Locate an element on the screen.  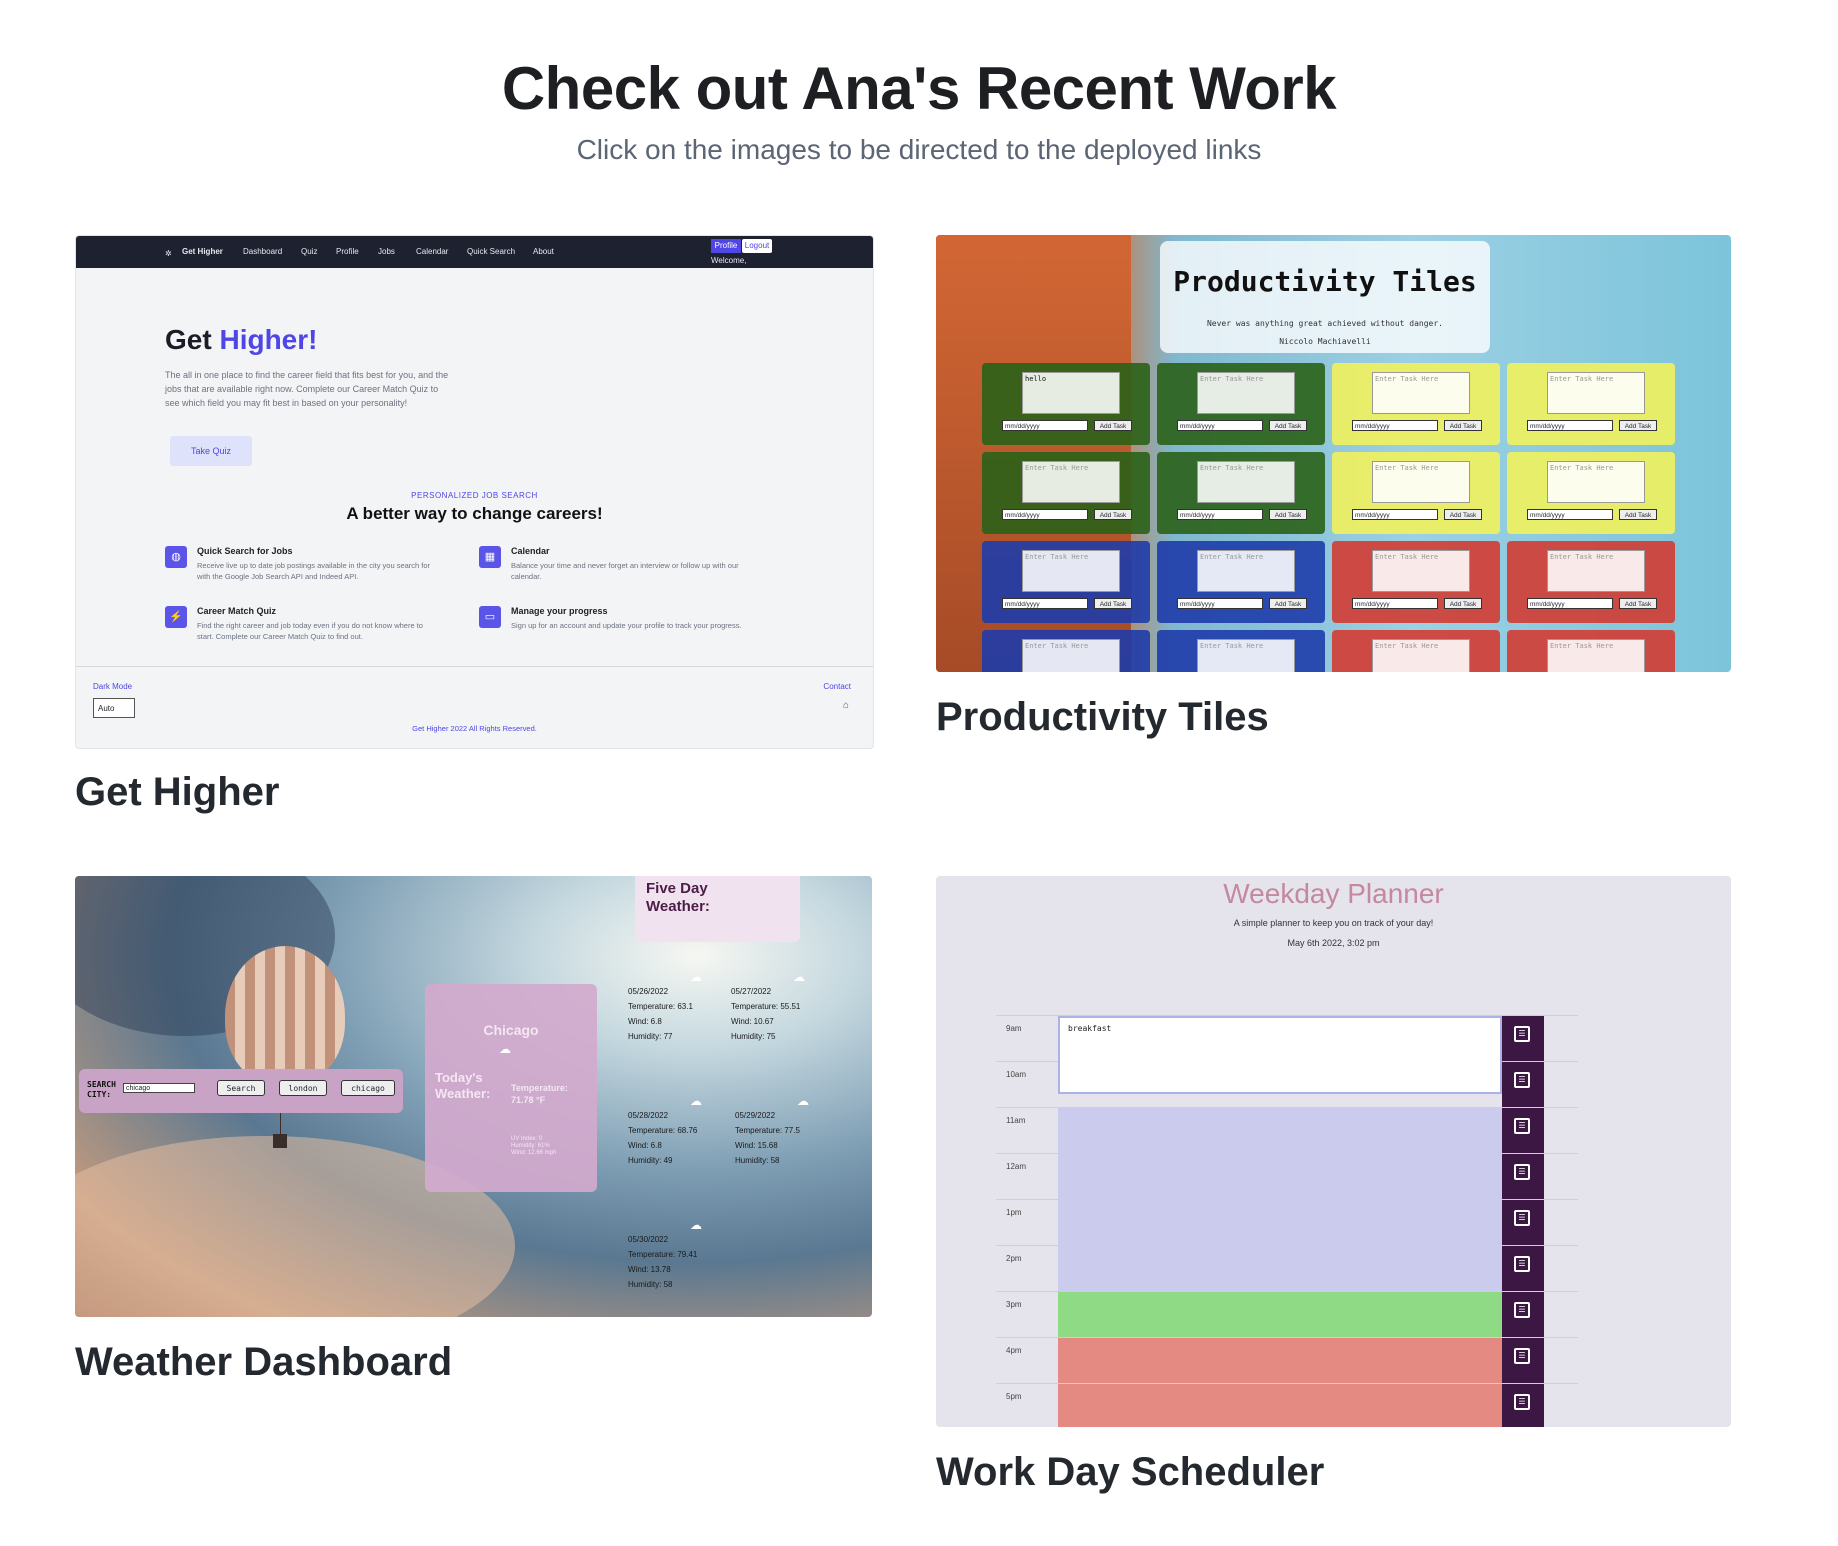
wd-wind: Wind: 12.66 mph is located at coordinates (534, 1153).